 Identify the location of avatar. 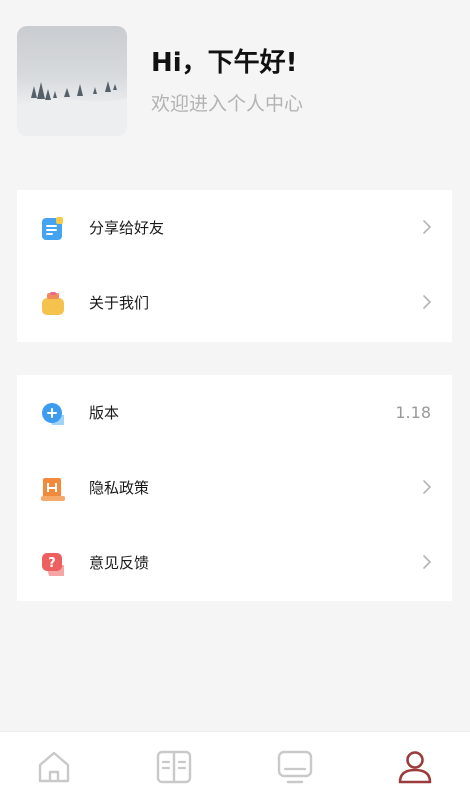
(72, 81).